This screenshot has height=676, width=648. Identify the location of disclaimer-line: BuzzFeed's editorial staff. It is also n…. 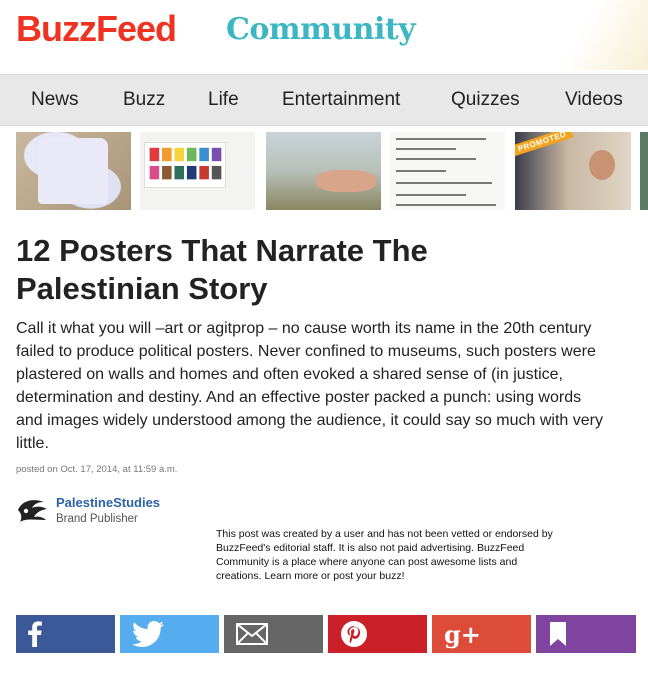
(370, 548).